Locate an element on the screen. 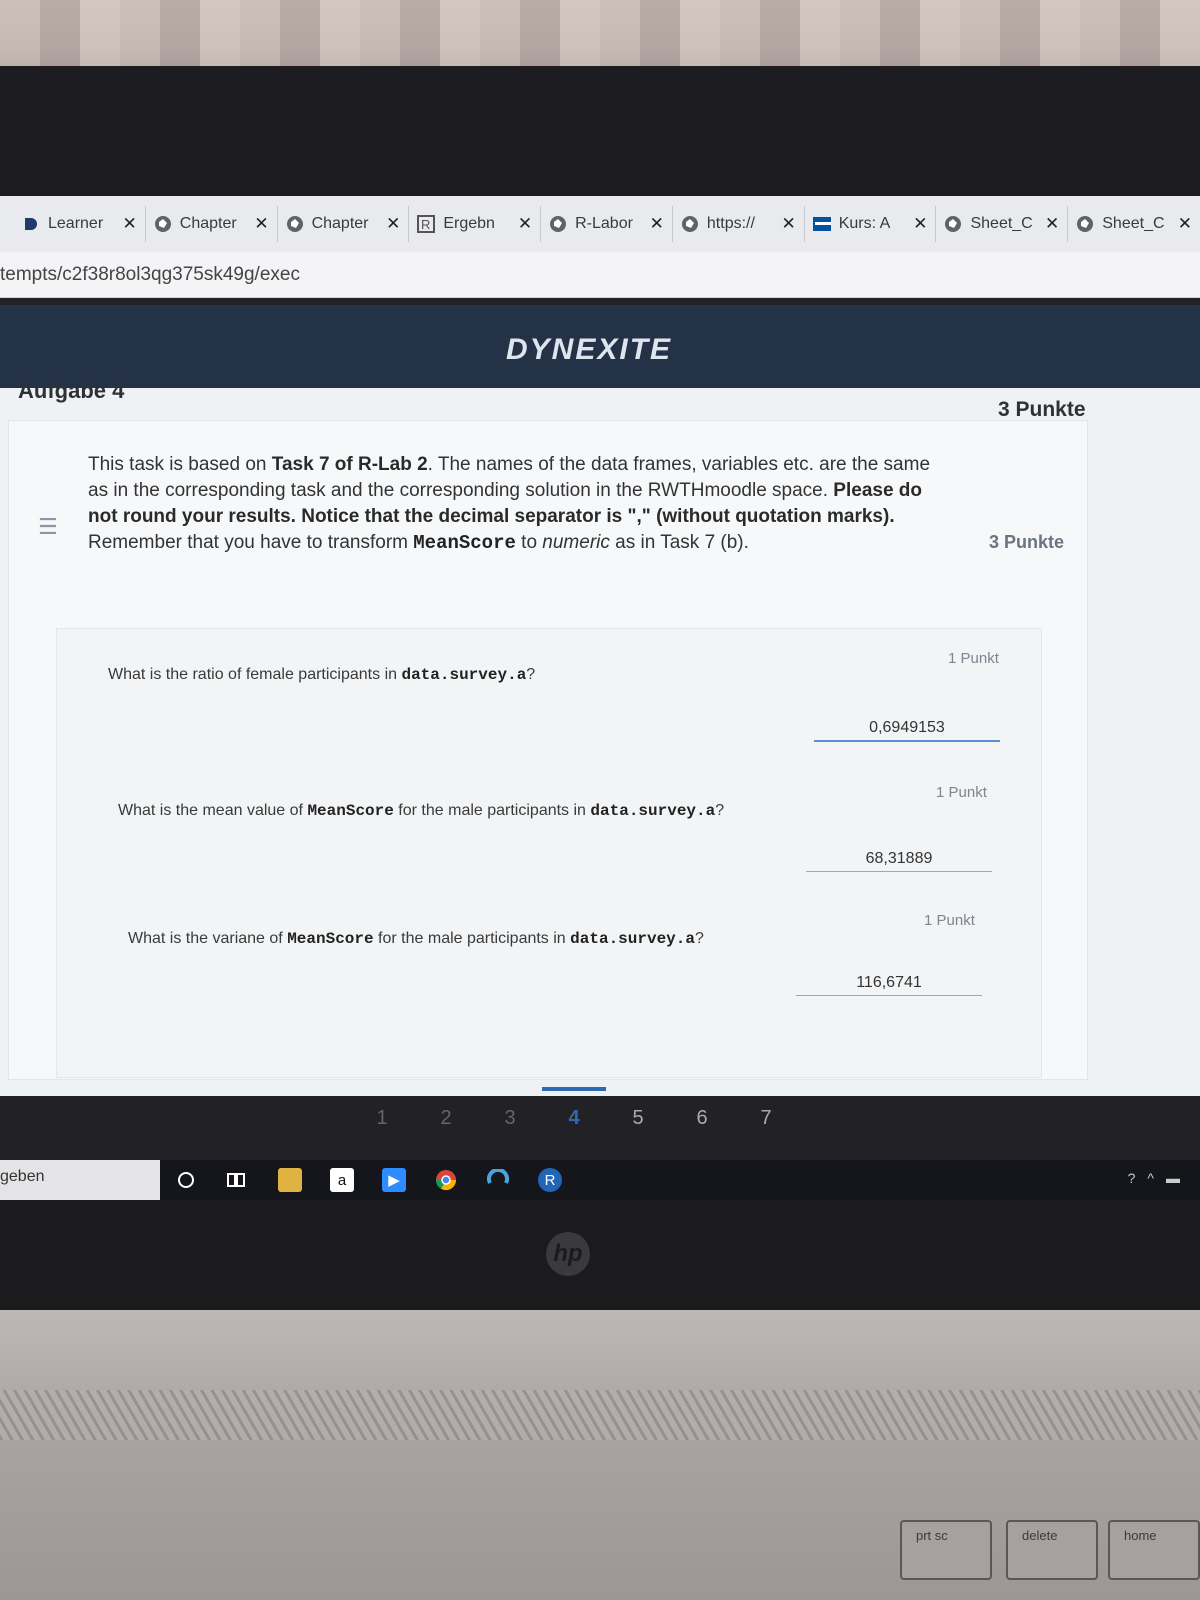 The width and height of the screenshot is (1200, 1600). page-link-5: 5 is located at coordinates (638, 1118).